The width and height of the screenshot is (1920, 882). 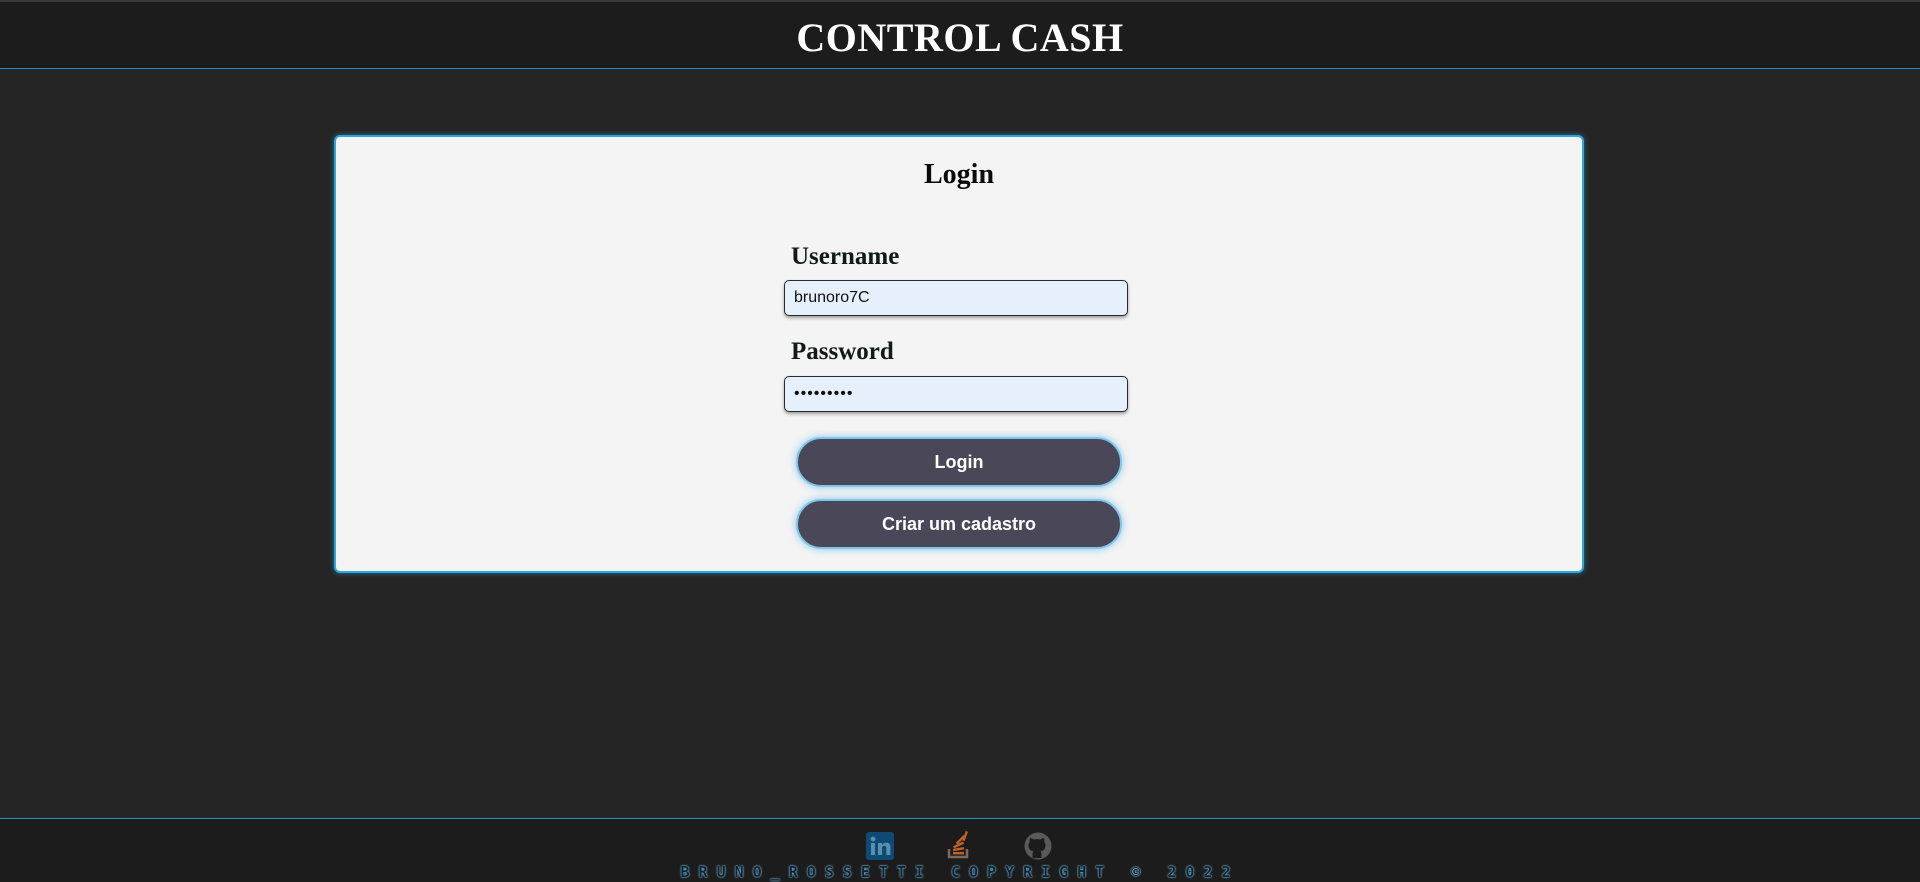 What do you see at coordinates (960, 872) in the screenshot?
I see `copyright-text: BRUNO_ROSSETTI COPYRIGHT © 2022` at bounding box center [960, 872].